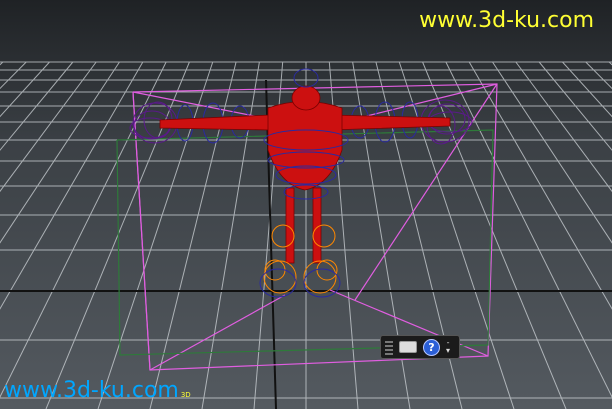 The width and height of the screenshot is (612, 409). Describe the element at coordinates (431, 347) in the screenshot. I see `help-icon: ?` at that location.